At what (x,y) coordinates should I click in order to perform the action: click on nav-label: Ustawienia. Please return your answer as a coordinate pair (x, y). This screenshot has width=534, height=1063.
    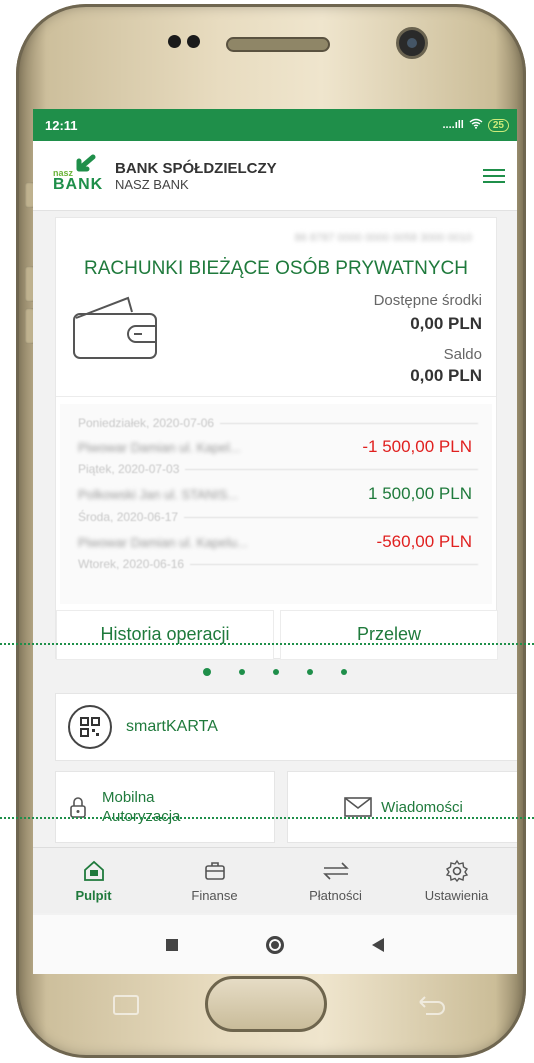
    Looking at the image, I should click on (456, 895).